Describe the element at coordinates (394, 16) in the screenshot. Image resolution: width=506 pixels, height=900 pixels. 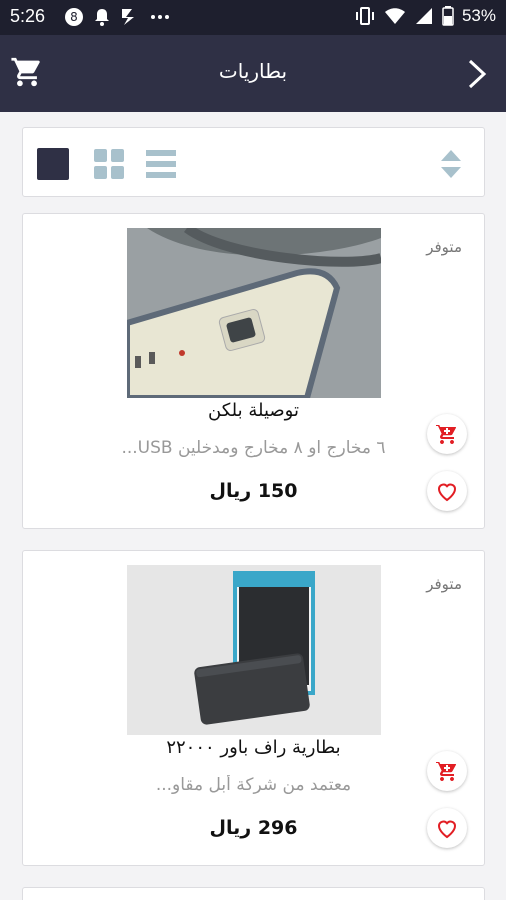
I see `wifi-icon` at that location.